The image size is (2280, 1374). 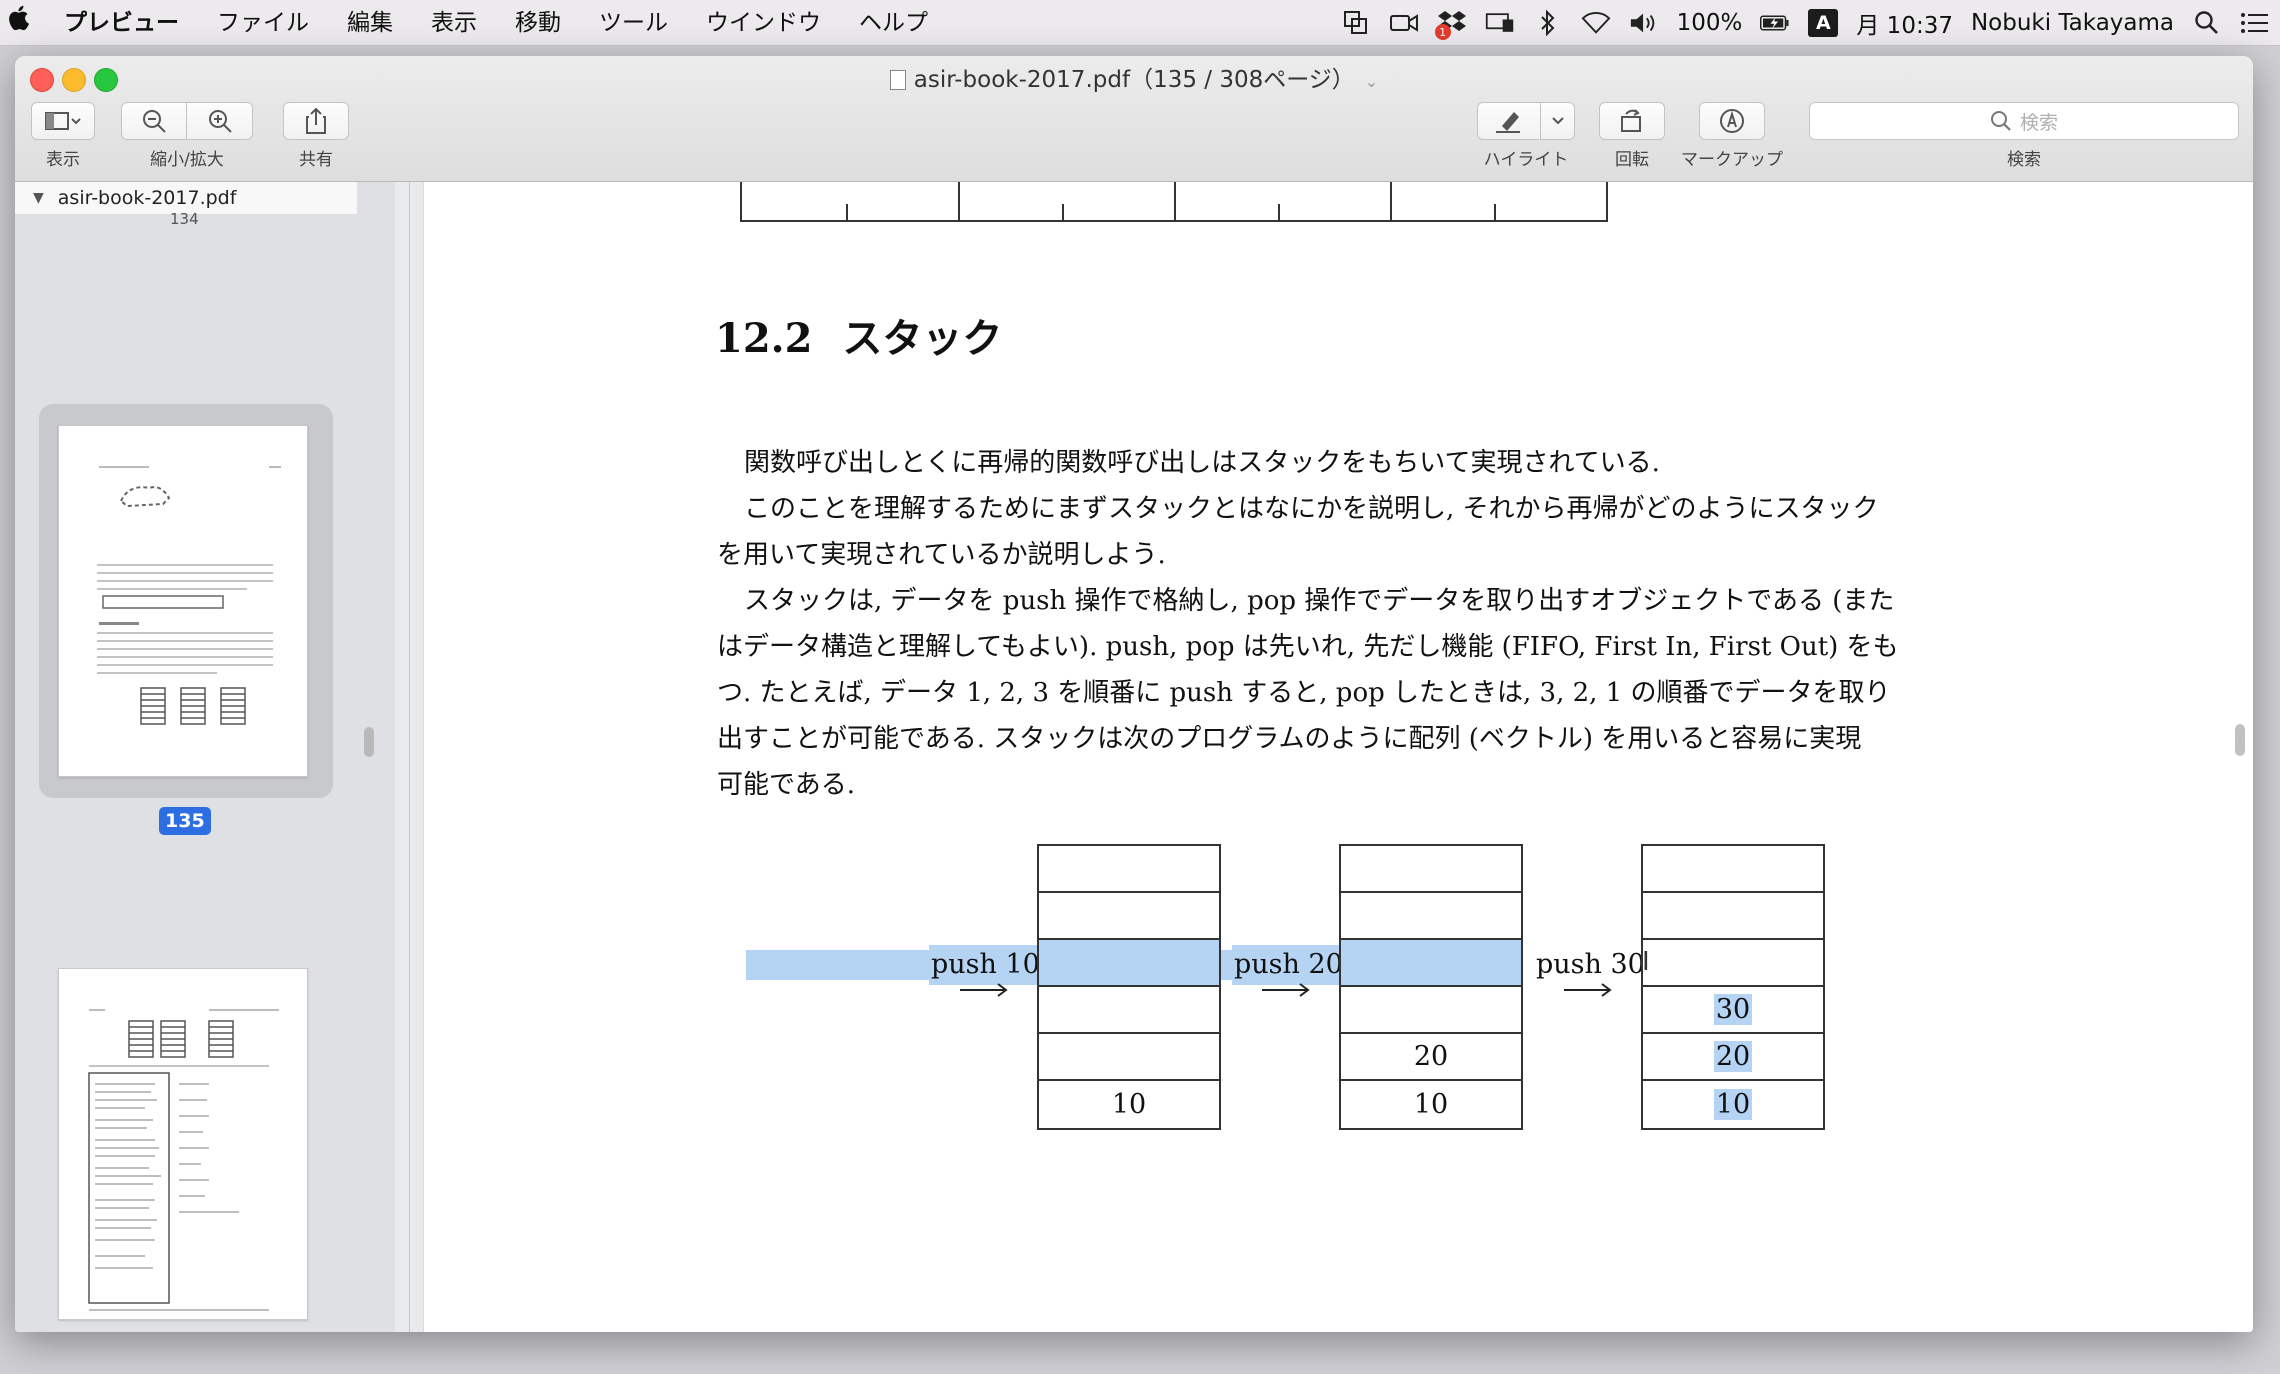 I want to click on markup-label: マークアップ, so click(x=1732, y=160).